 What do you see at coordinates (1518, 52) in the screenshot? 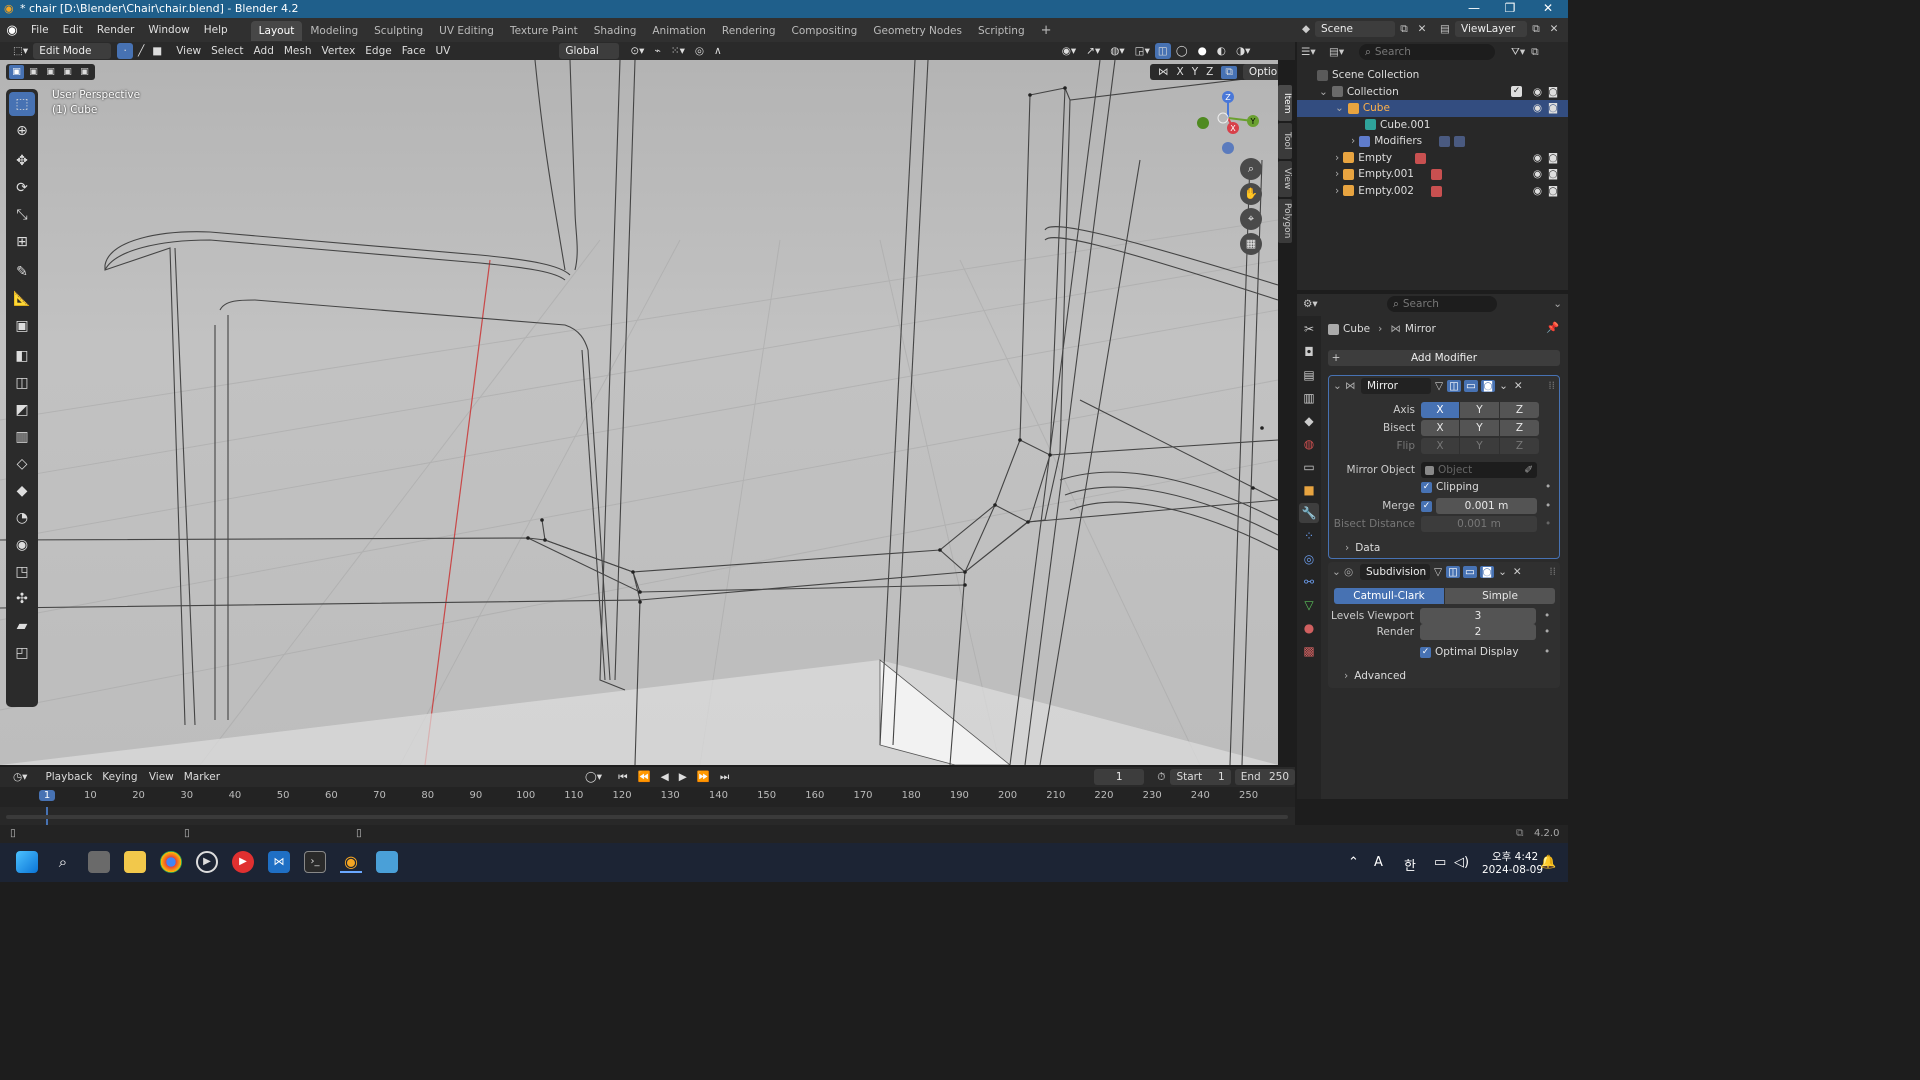
I see `filter-icon: ⛛▾` at bounding box center [1518, 52].